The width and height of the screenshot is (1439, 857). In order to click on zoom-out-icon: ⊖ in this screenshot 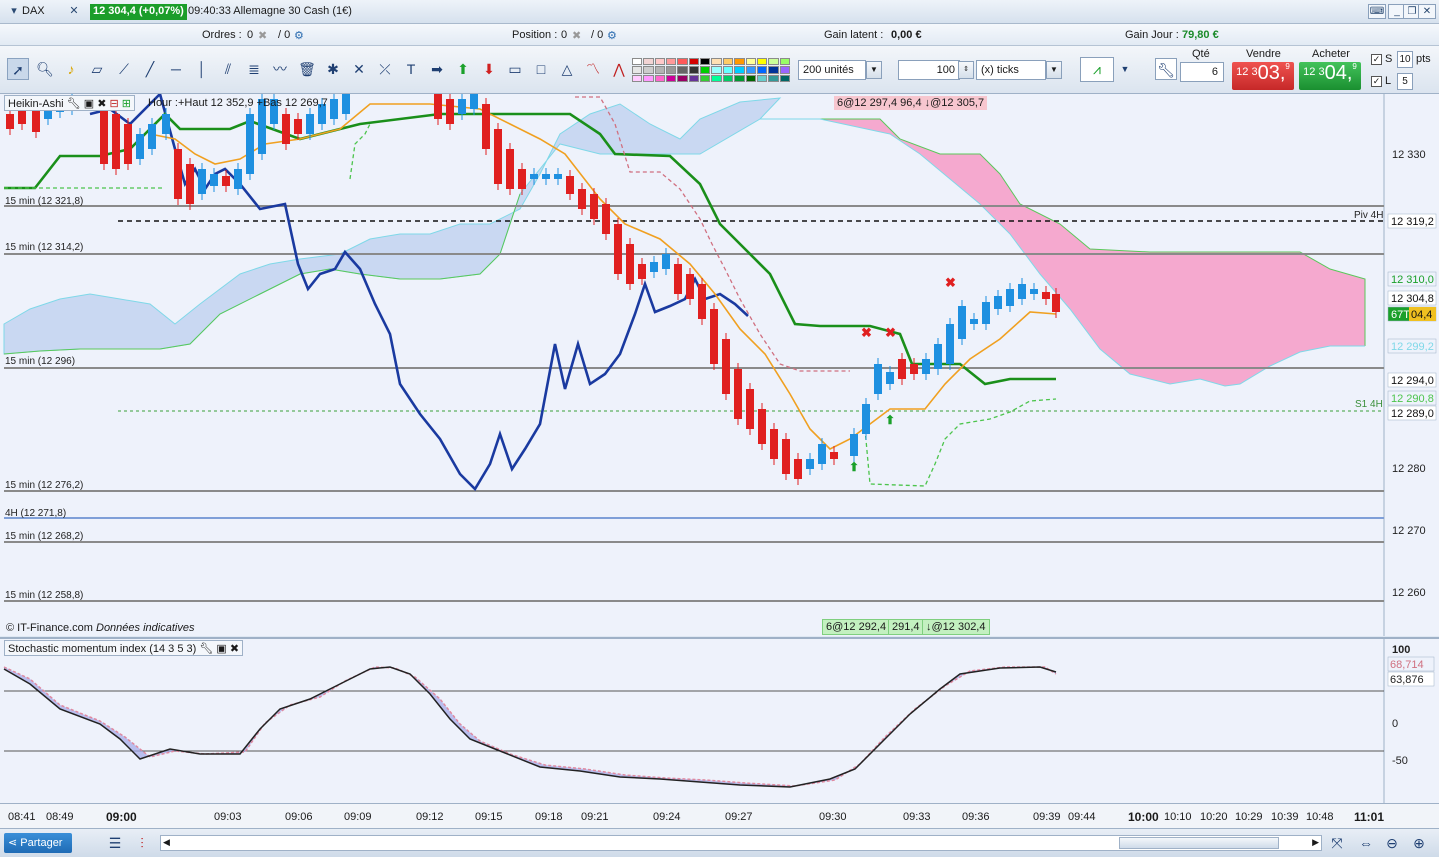, I will do `click(1392, 843)`.